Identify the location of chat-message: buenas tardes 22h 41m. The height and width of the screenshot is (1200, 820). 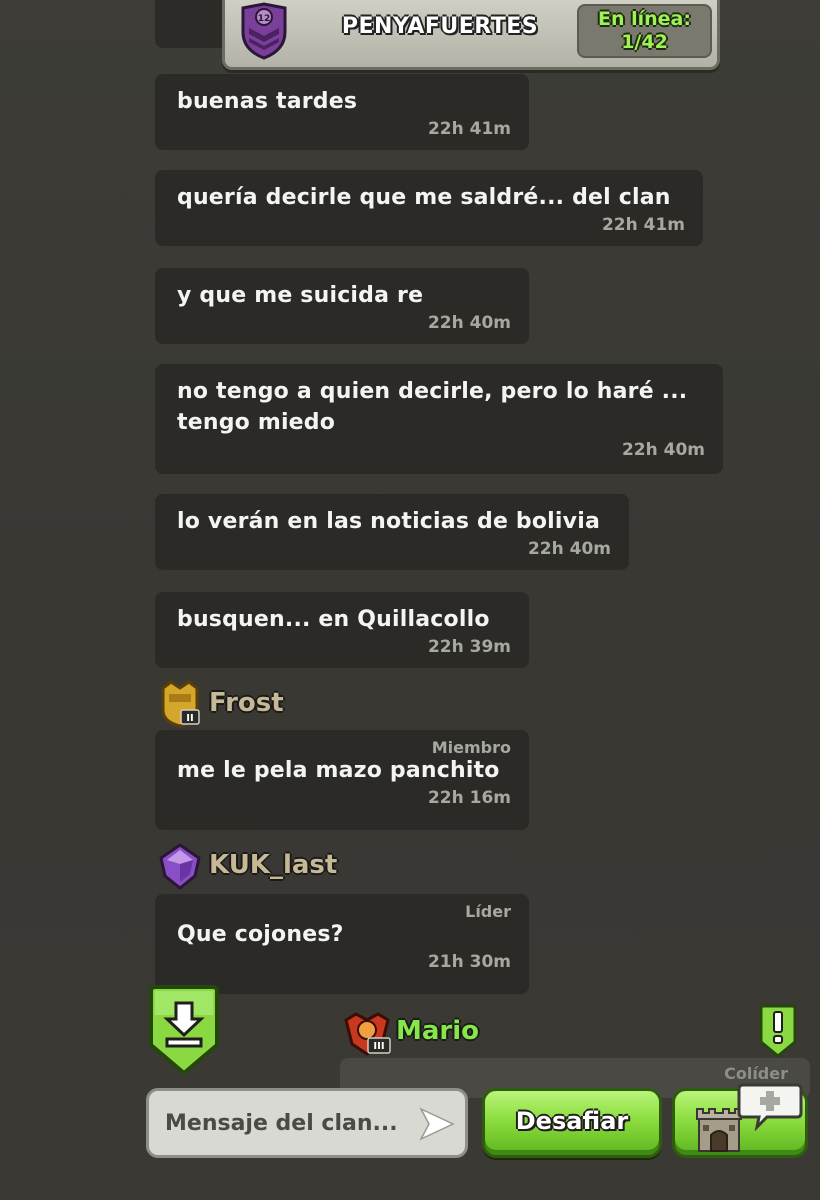
(342, 112).